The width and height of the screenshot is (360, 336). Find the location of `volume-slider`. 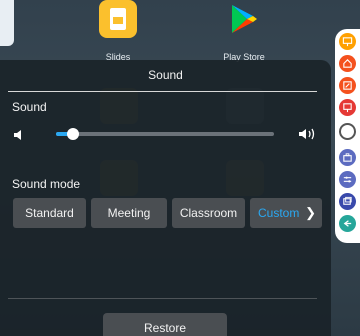

volume-slider is located at coordinates (165, 134).